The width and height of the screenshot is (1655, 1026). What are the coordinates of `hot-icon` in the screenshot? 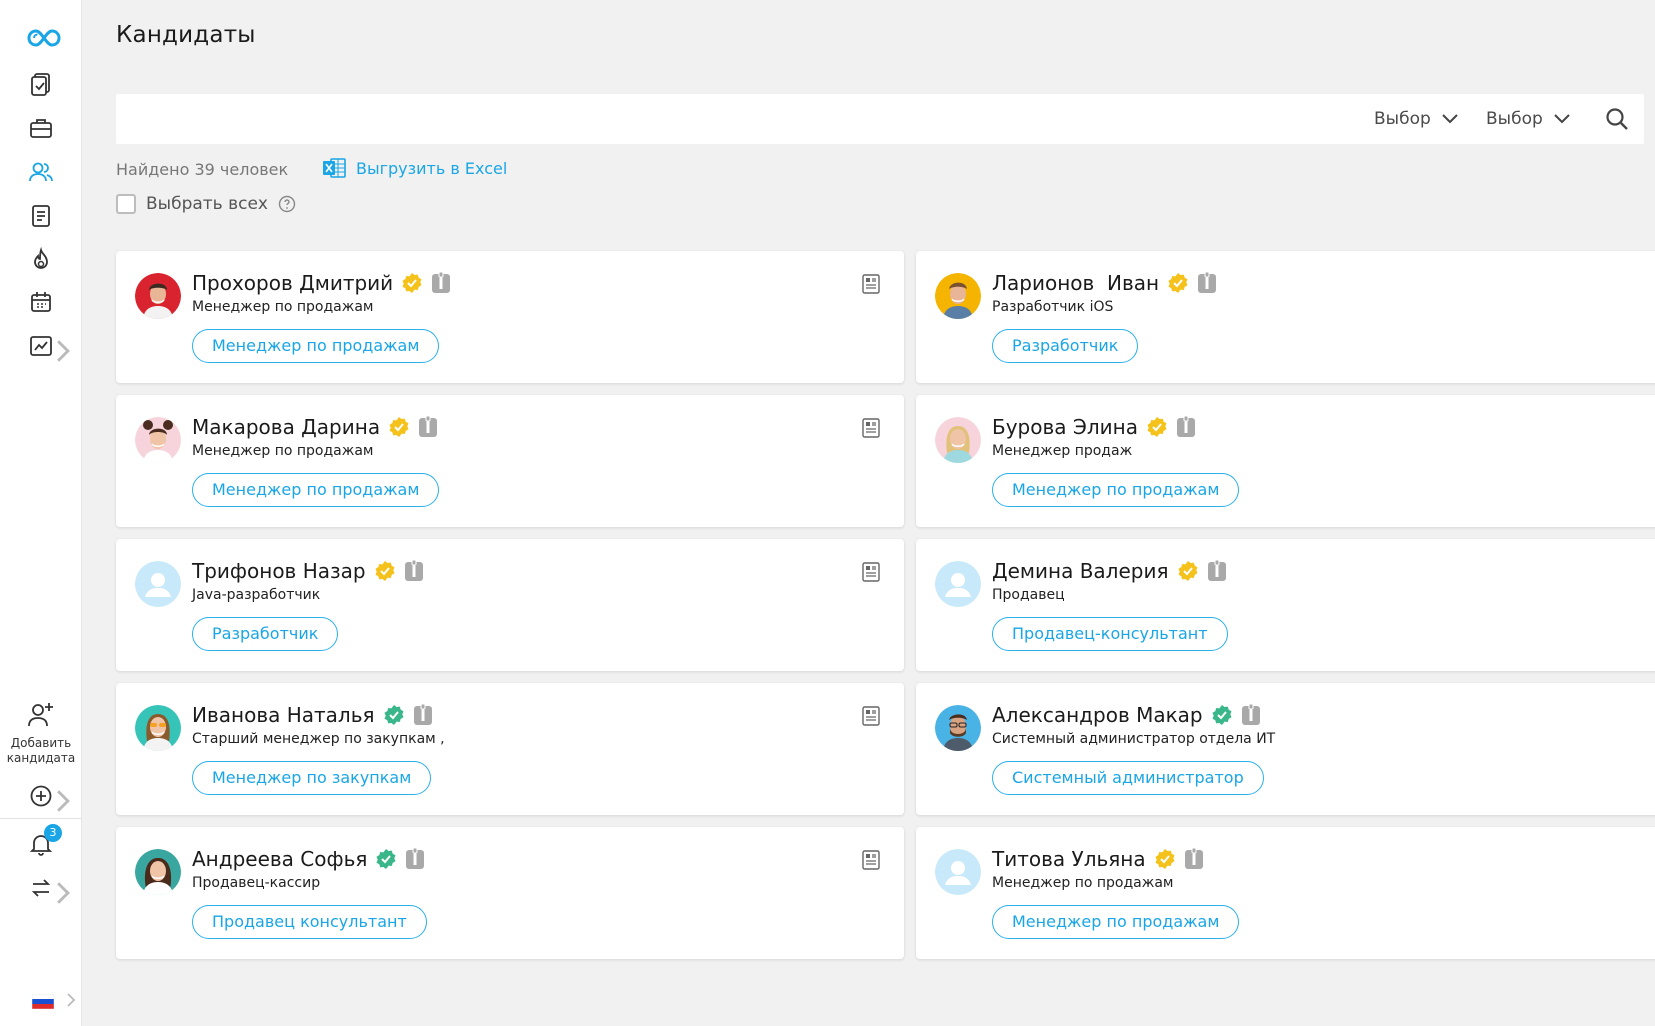 It's located at (41, 258).